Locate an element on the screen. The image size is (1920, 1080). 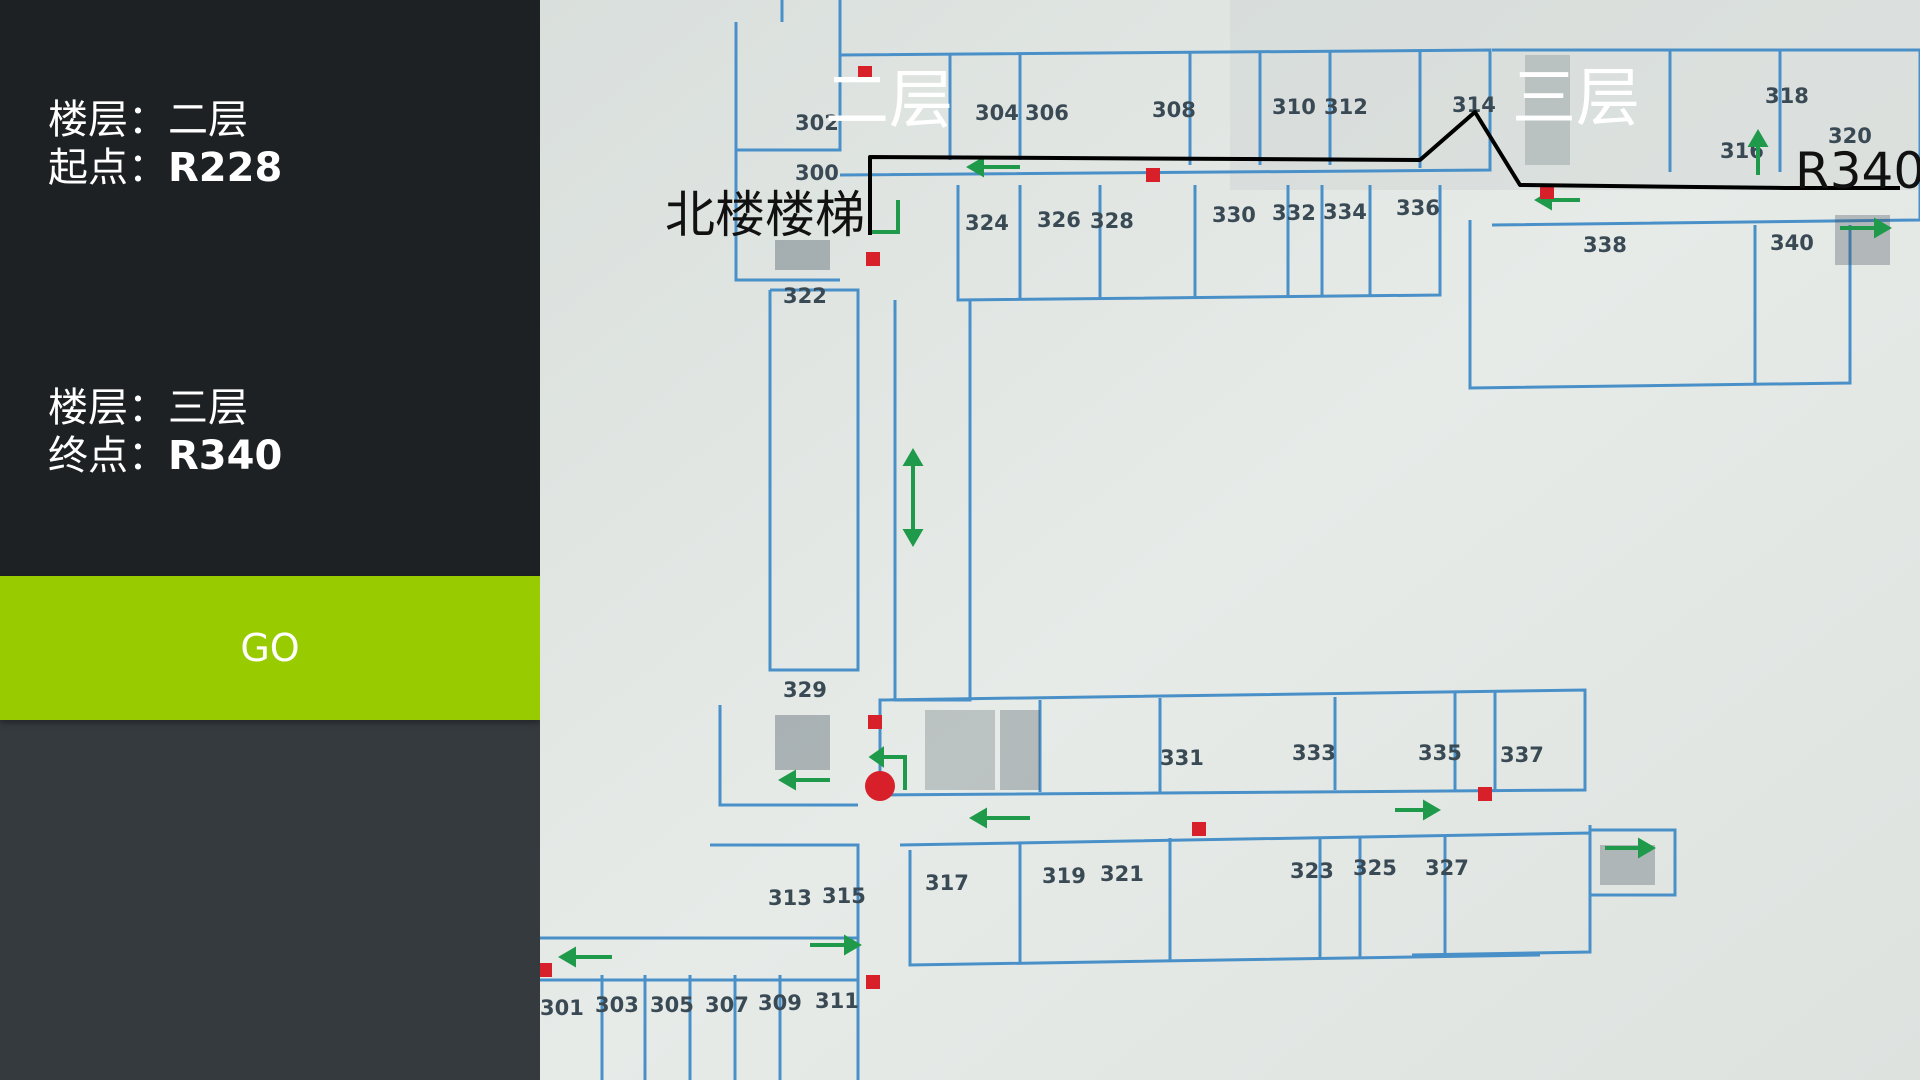
end-floor-row: 楼层：三层 is located at coordinates (148, 408).